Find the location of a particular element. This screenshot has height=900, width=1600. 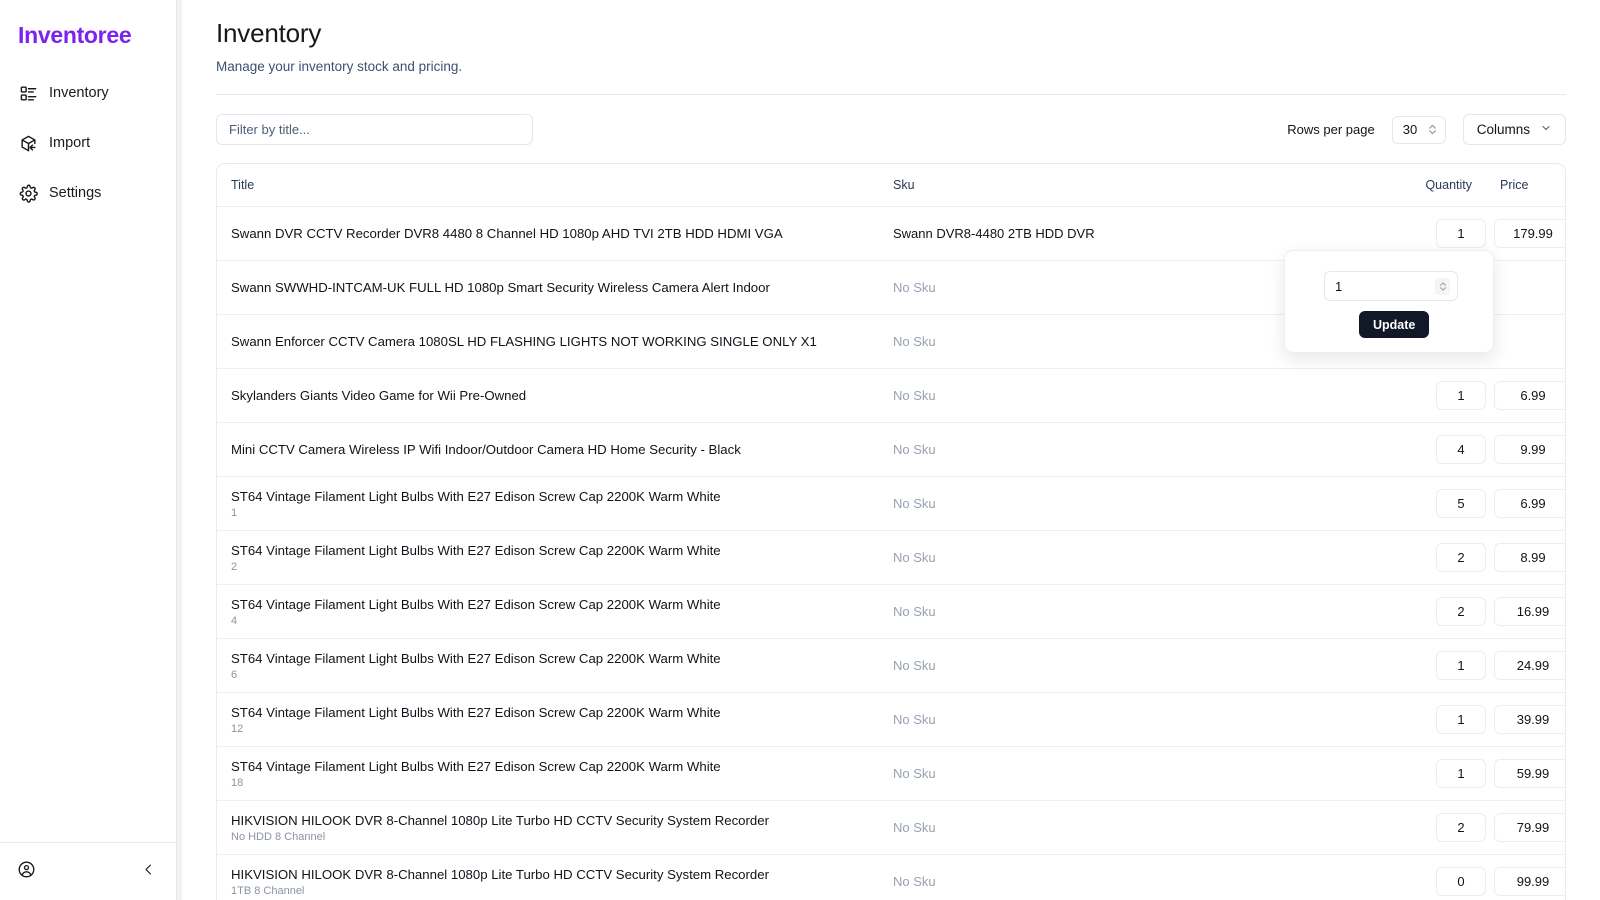

chevron-left-icon is located at coordinates (148, 872).